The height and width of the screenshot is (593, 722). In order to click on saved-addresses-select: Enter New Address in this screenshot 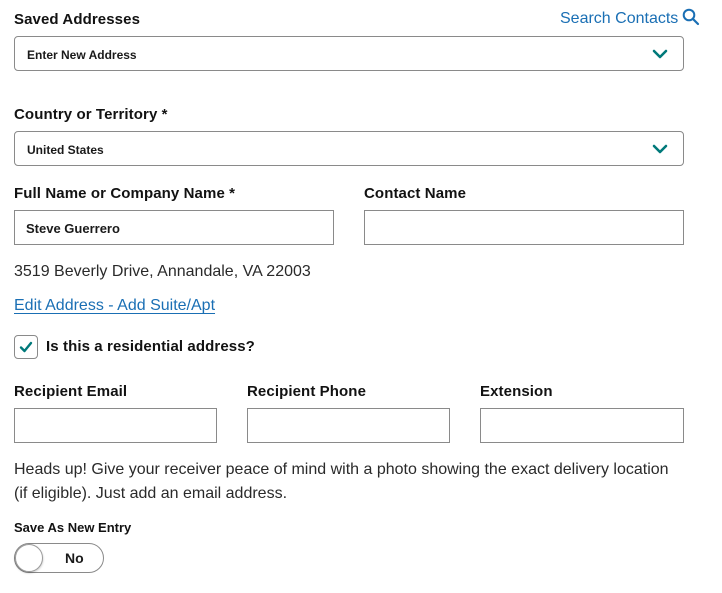, I will do `click(349, 53)`.